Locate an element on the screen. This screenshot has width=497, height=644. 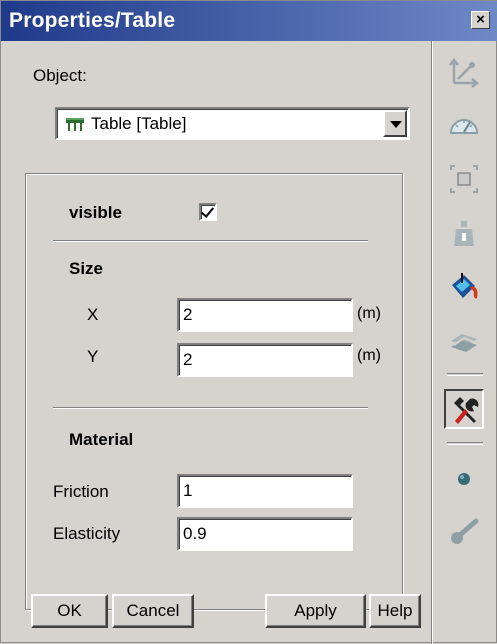
mass-icon is located at coordinates (464, 233).